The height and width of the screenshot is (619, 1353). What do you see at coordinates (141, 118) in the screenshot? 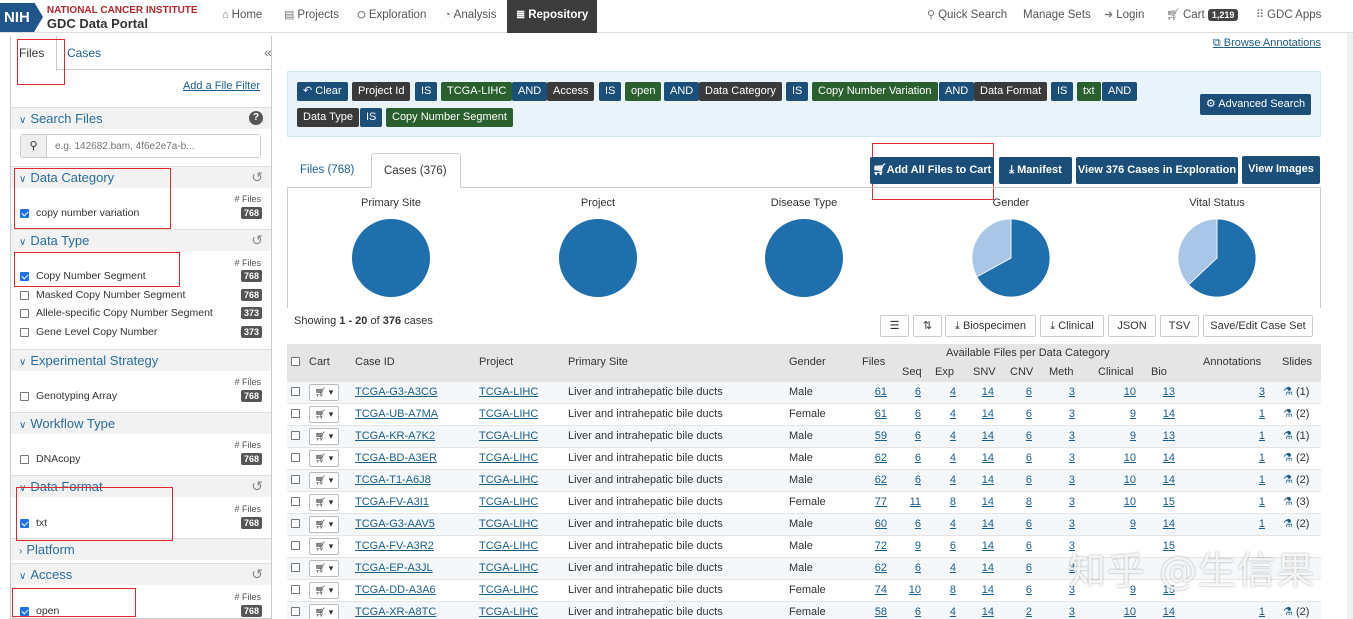
I see `search-files-header: ∨ Search Files` at bounding box center [141, 118].